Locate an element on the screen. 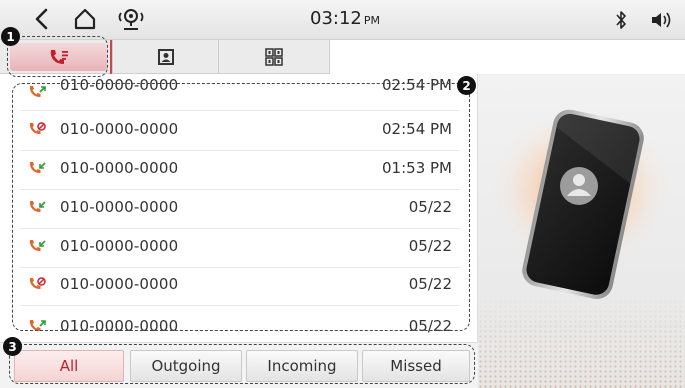 This screenshot has width=685, height=388. home-icon is located at coordinates (85, 19).